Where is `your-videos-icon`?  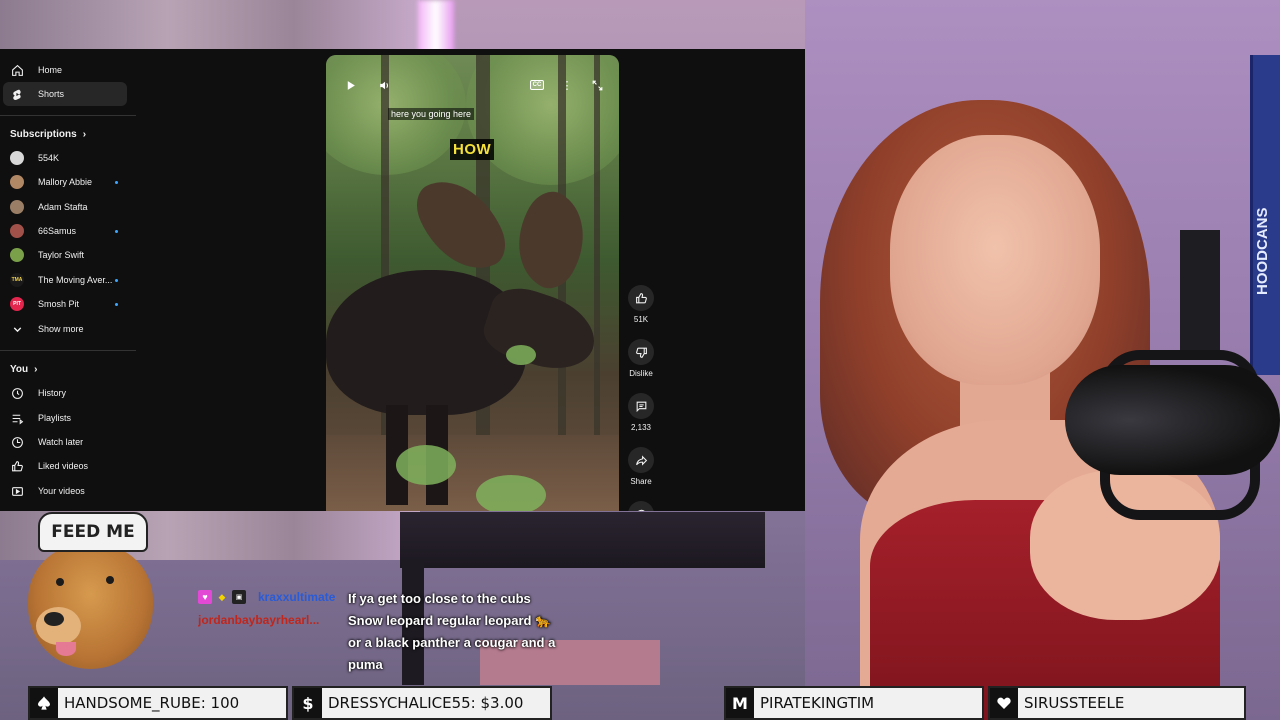 your-videos-icon is located at coordinates (17, 491).